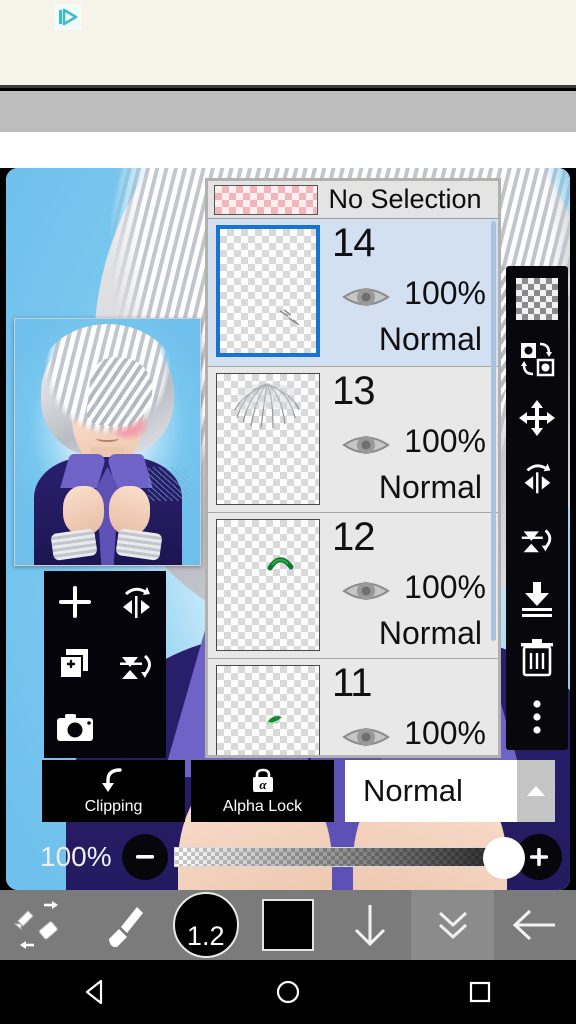  Describe the element at coordinates (537, 418) in the screenshot. I see `move-button` at that location.